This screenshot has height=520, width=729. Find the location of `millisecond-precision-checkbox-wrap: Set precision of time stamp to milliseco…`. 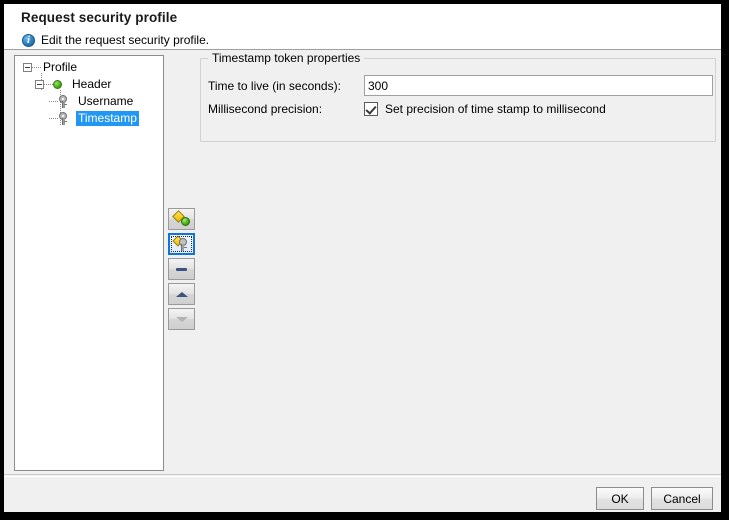

millisecond-precision-checkbox-wrap: Set precision of time stamp to milliseco… is located at coordinates (485, 109).